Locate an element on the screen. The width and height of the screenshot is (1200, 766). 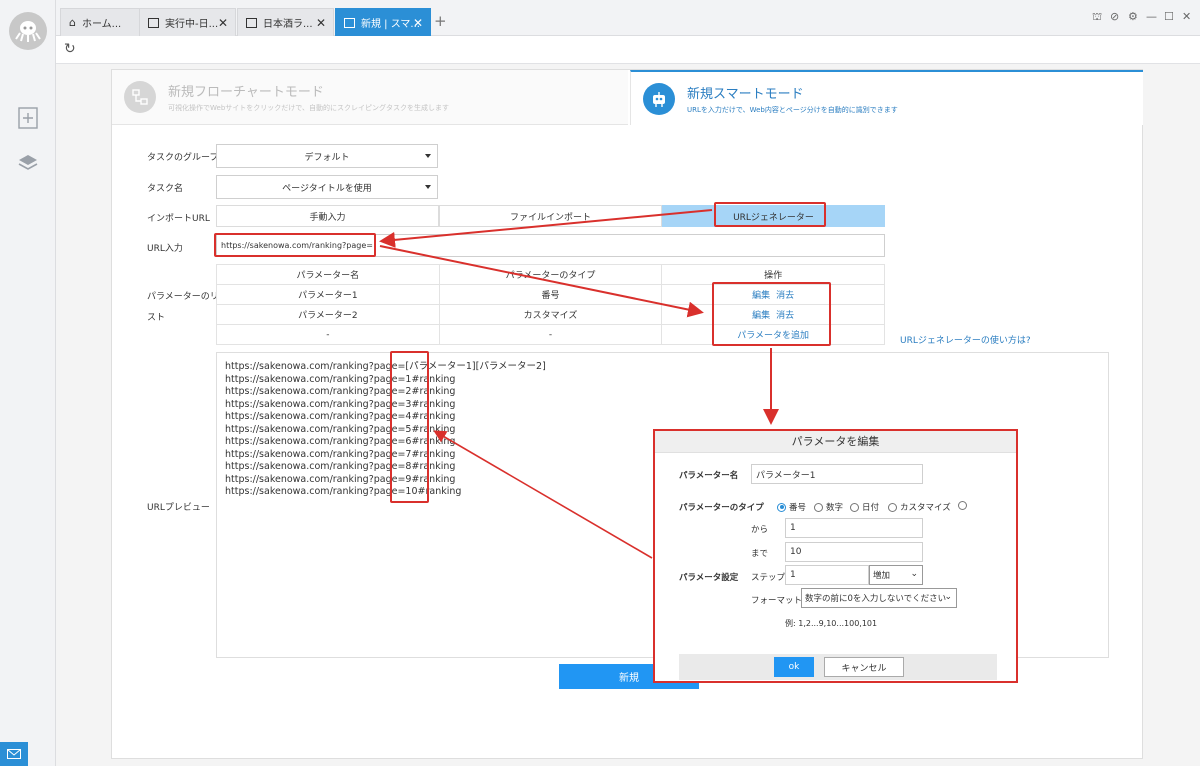
gift-icon: ⛫ is located at coordinates (1097, 17).